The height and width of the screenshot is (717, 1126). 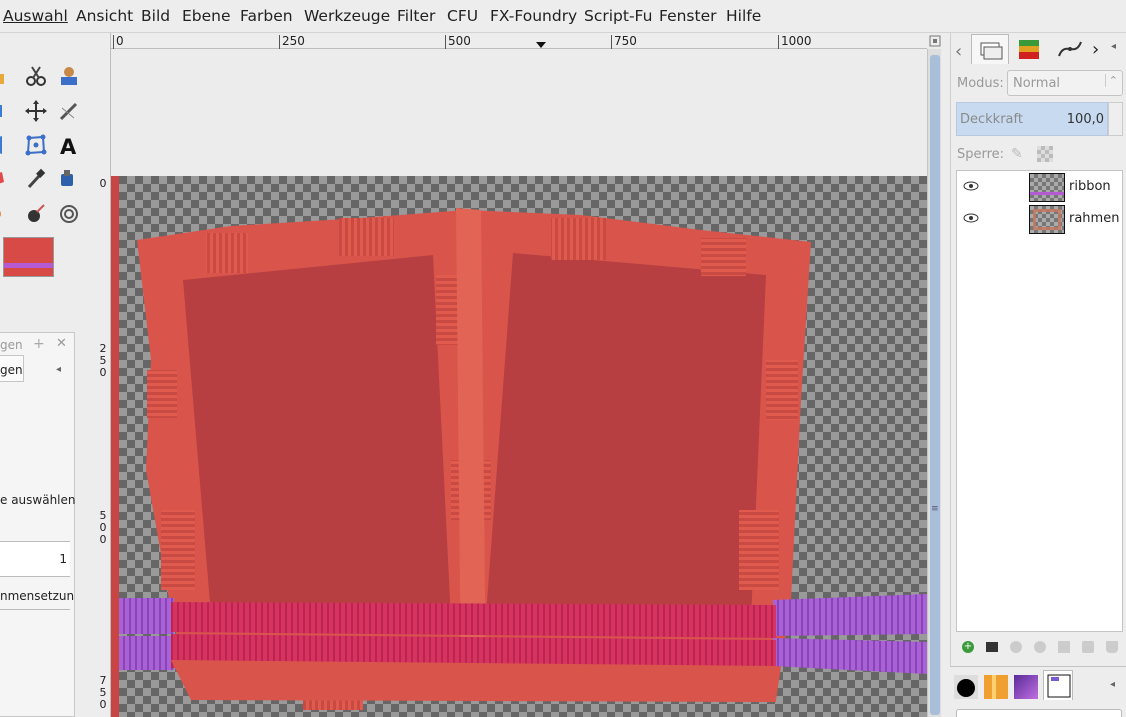 I want to click on value-field: 1, so click(x=35, y=559).